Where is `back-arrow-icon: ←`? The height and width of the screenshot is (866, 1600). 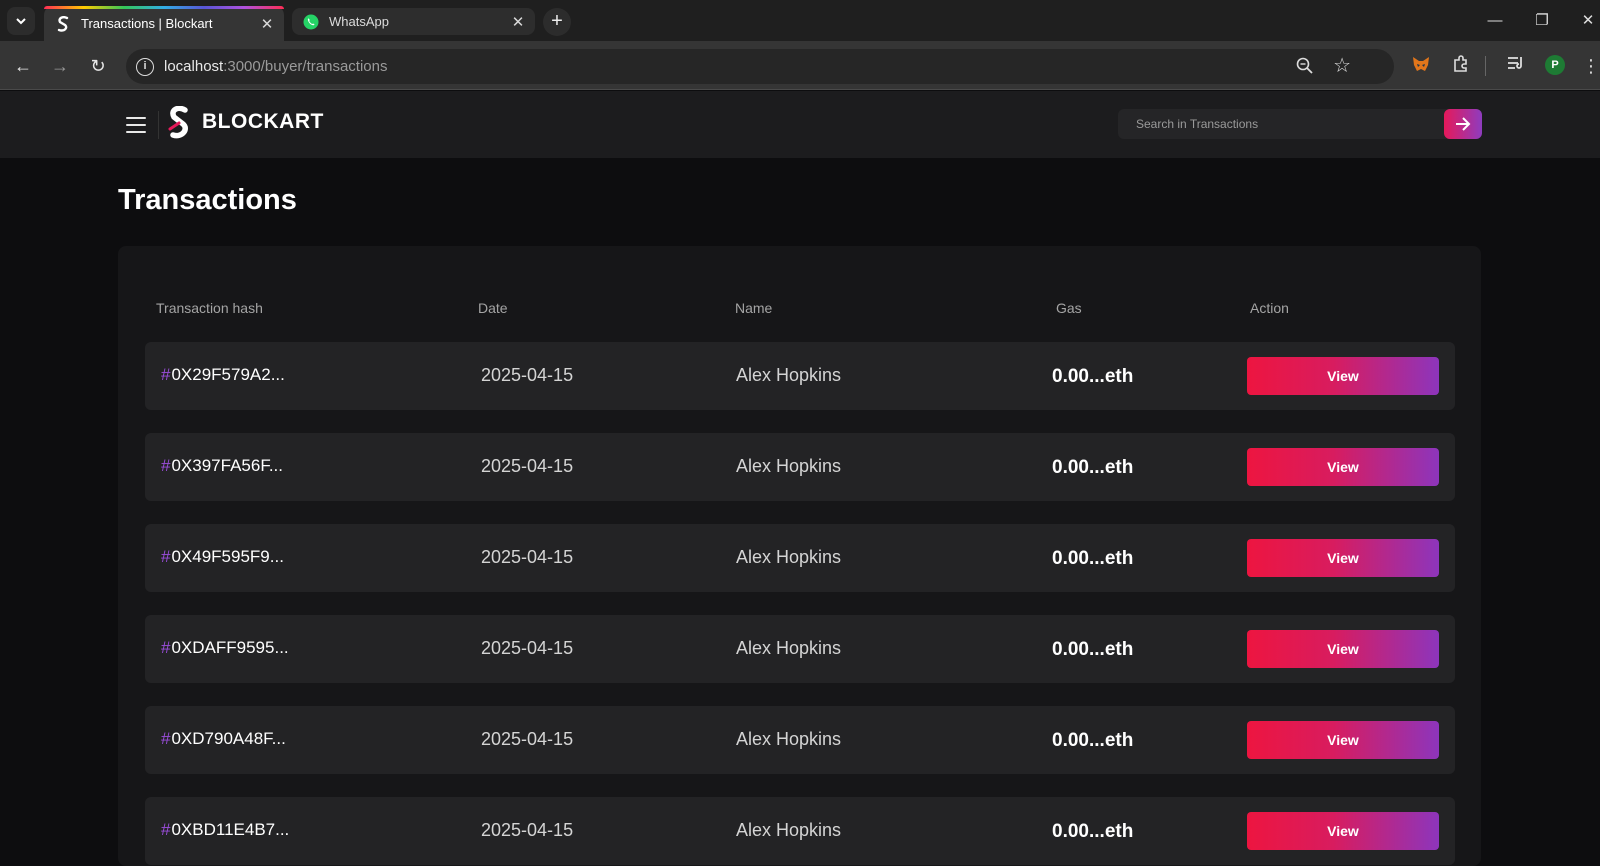
back-arrow-icon: ← is located at coordinates (23, 66).